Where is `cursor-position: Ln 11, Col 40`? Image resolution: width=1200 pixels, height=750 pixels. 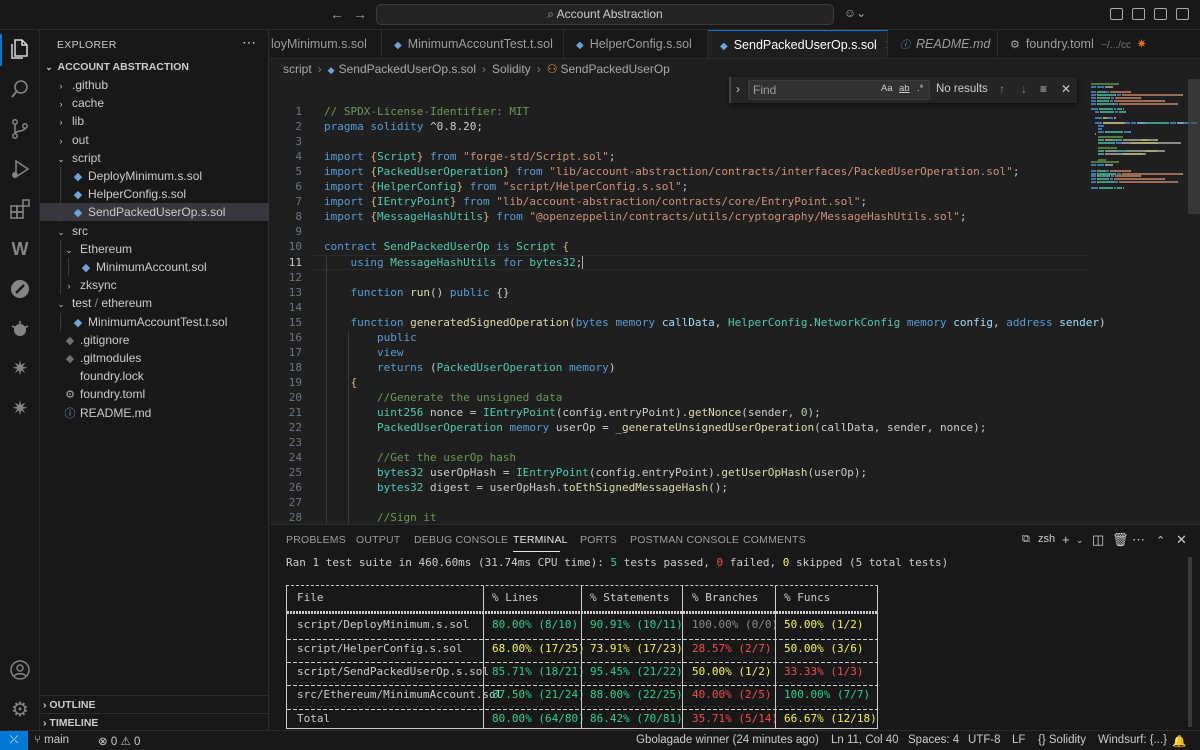
cursor-position: Ln 11, Col 40 is located at coordinates (865, 740).